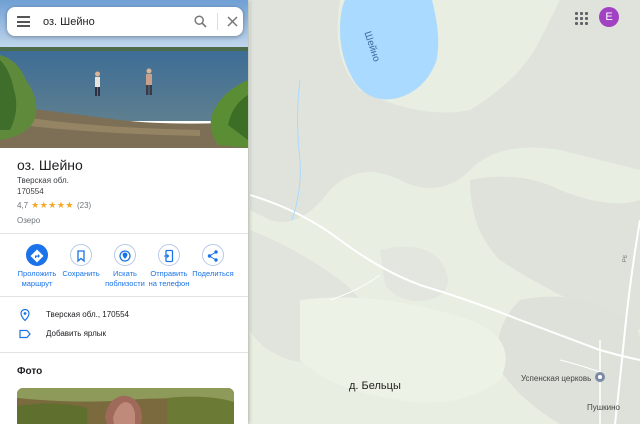 This screenshot has height=424, width=640. Describe the element at coordinates (43, 180) in the screenshot. I see `place-region: Тверская обл.` at that location.